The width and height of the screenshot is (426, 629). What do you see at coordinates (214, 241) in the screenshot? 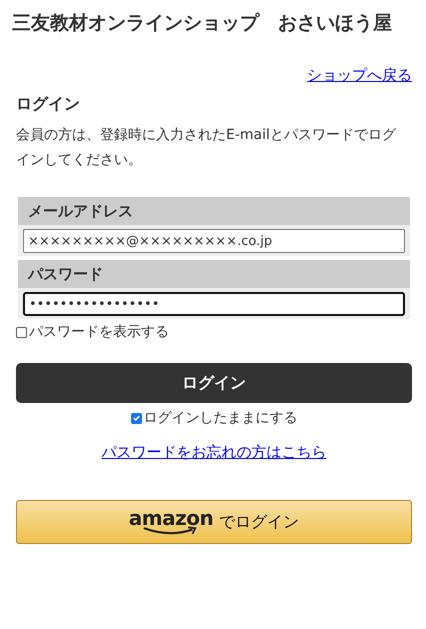
I see `input-field: ×××××××××@×××××××××.co.jp` at bounding box center [214, 241].